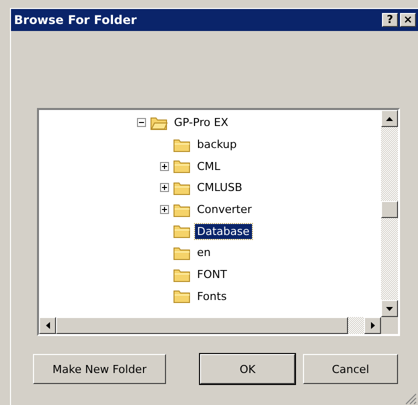 This screenshot has height=405, width=418. I want to click on tree-item: GP-Pro EX, so click(201, 122).